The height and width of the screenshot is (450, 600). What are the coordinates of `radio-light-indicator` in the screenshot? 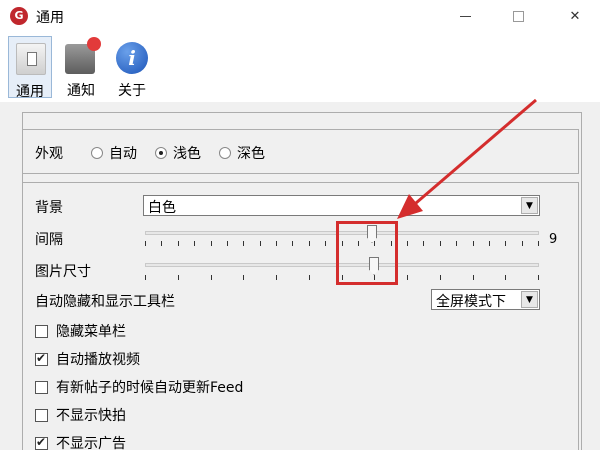 It's located at (161, 153).